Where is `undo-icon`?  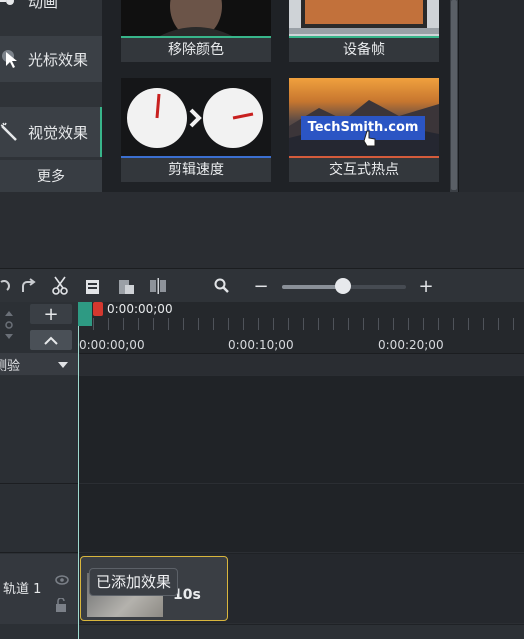 undo-icon is located at coordinates (7, 286).